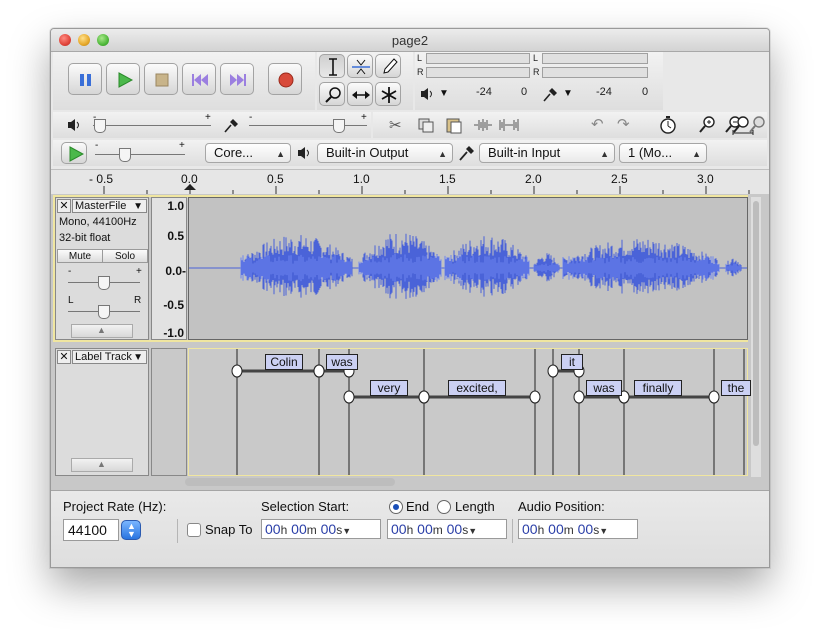  I want to click on output-device-select: Built-in Output ▲, so click(385, 153).